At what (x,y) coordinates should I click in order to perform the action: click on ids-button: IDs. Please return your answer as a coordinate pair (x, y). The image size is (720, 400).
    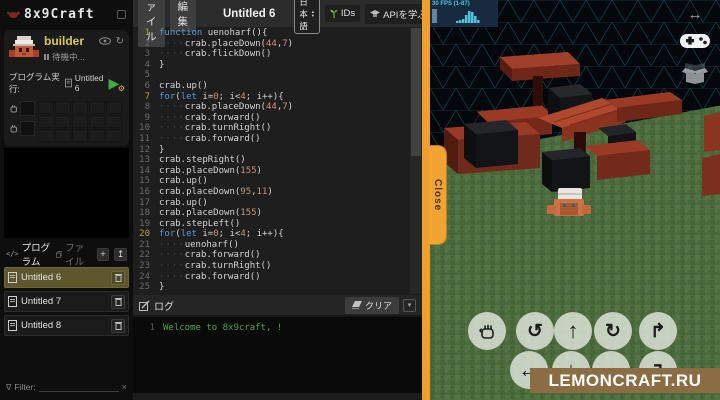
    Looking at the image, I should click on (342, 13).